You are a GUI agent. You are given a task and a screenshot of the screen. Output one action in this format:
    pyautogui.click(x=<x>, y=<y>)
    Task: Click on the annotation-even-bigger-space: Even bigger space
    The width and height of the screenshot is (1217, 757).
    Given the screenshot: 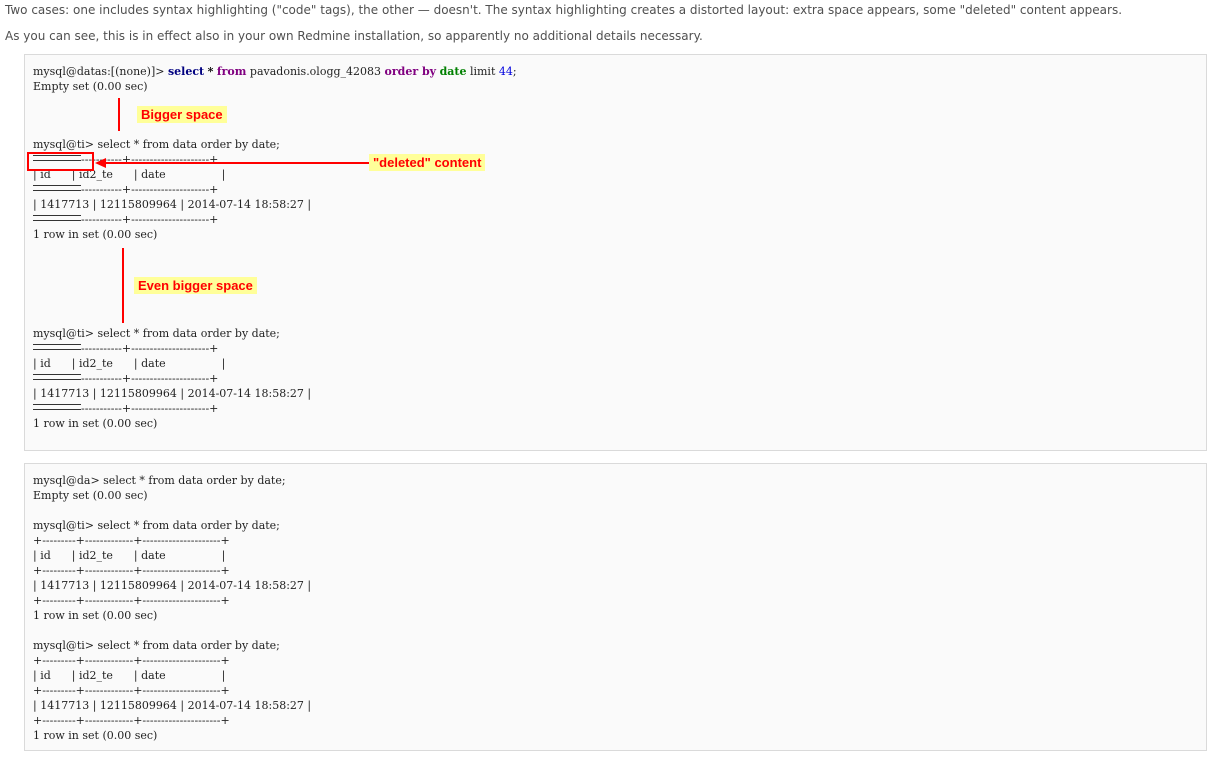 What is the action you would take?
    pyautogui.click(x=195, y=285)
    